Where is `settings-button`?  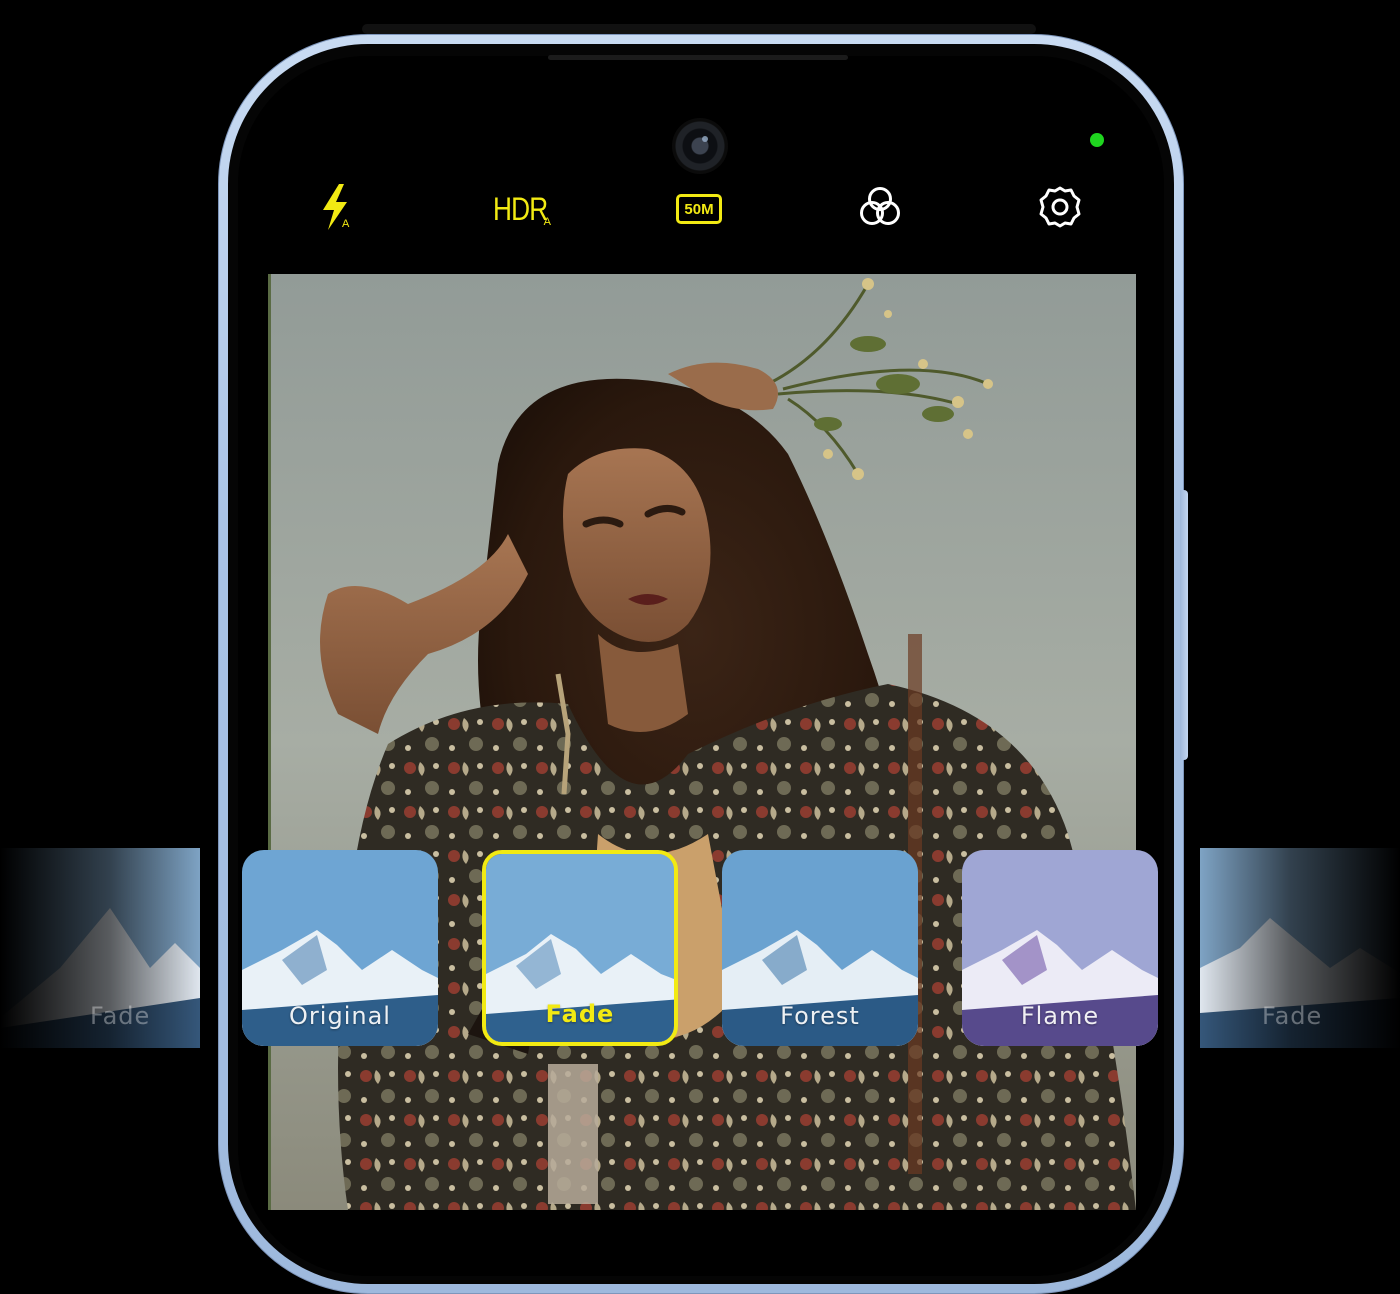
settings-button is located at coordinates (1060, 209).